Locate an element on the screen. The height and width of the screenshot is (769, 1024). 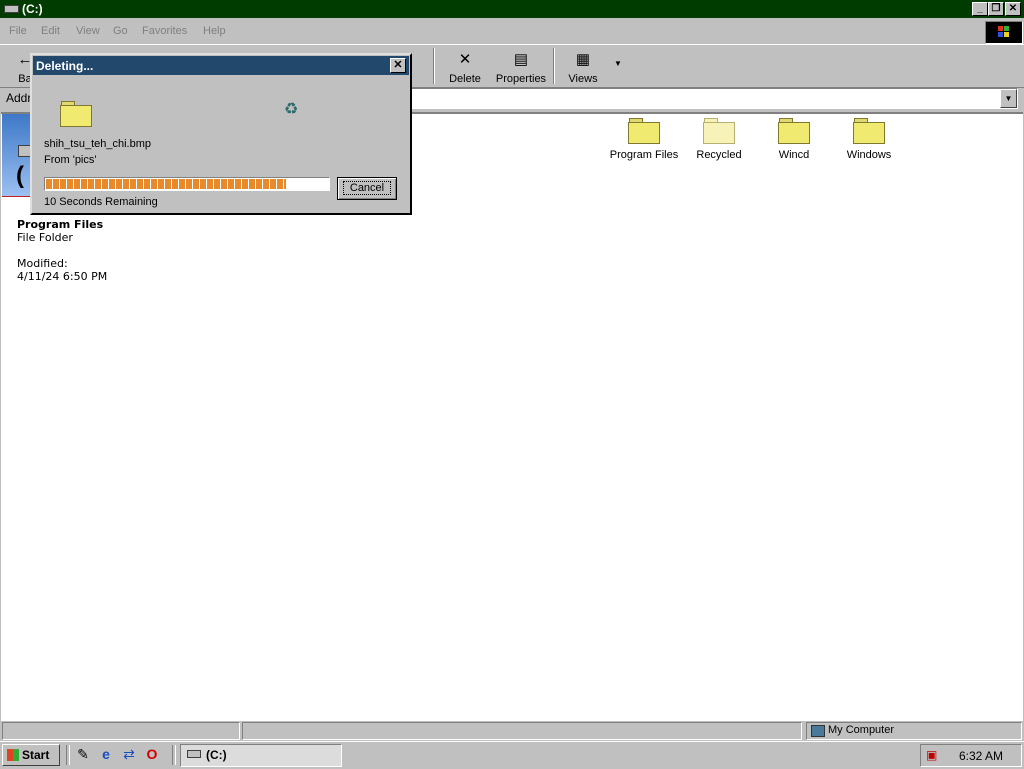
address-dropdown-icon: ▼ is located at coordinates (1008, 98).